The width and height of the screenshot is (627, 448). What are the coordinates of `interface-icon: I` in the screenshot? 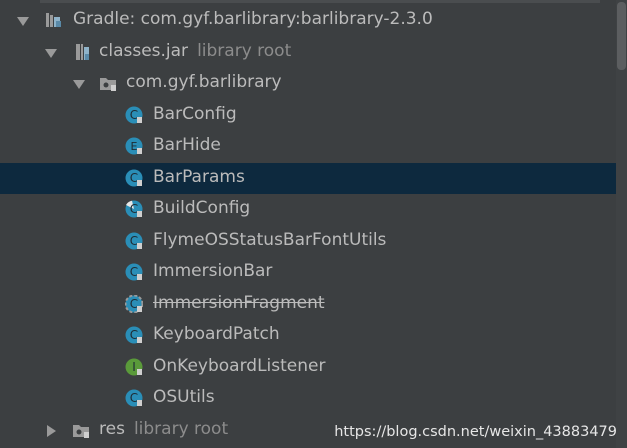 It's located at (134, 367).